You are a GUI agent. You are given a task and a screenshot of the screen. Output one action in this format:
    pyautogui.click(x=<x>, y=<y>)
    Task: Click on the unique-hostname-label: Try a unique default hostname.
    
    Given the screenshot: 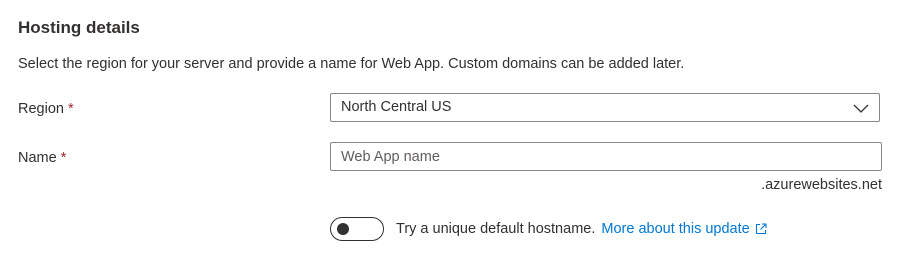 What is the action you would take?
    pyautogui.click(x=496, y=229)
    